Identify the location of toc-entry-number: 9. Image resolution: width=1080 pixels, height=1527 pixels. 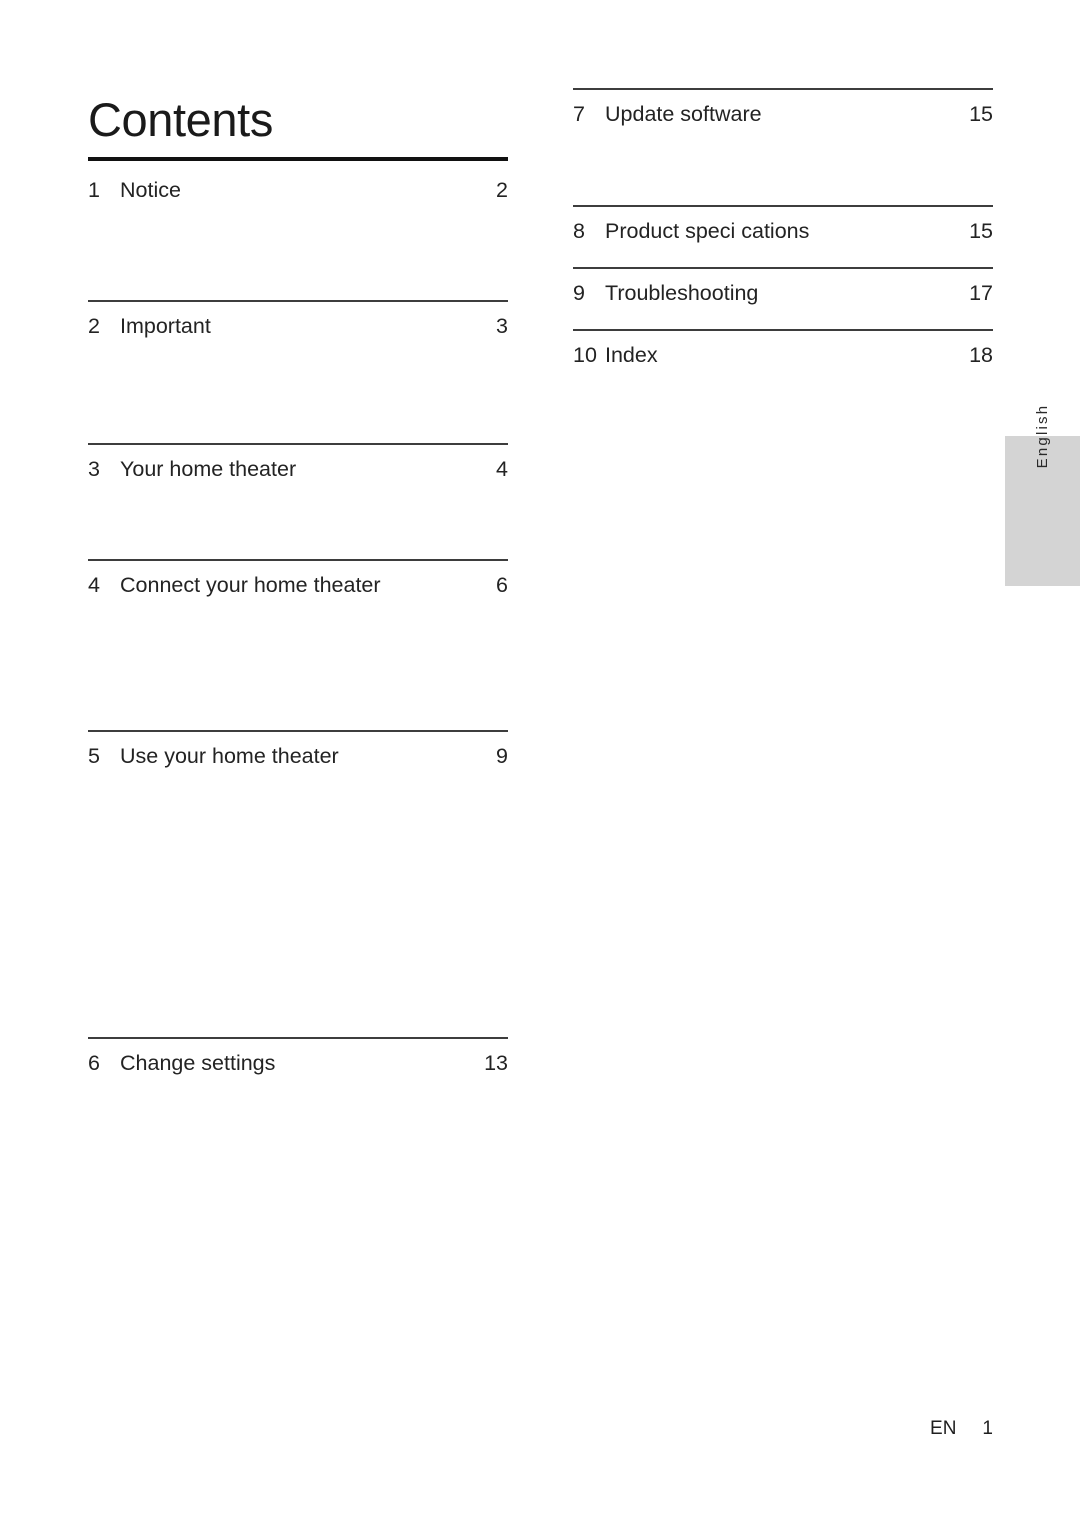
(579, 293).